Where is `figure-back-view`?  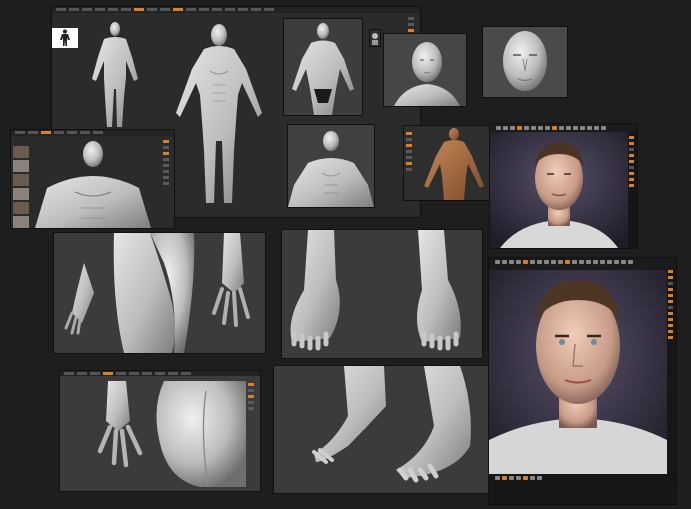
figure-back-view is located at coordinates (115, 74).